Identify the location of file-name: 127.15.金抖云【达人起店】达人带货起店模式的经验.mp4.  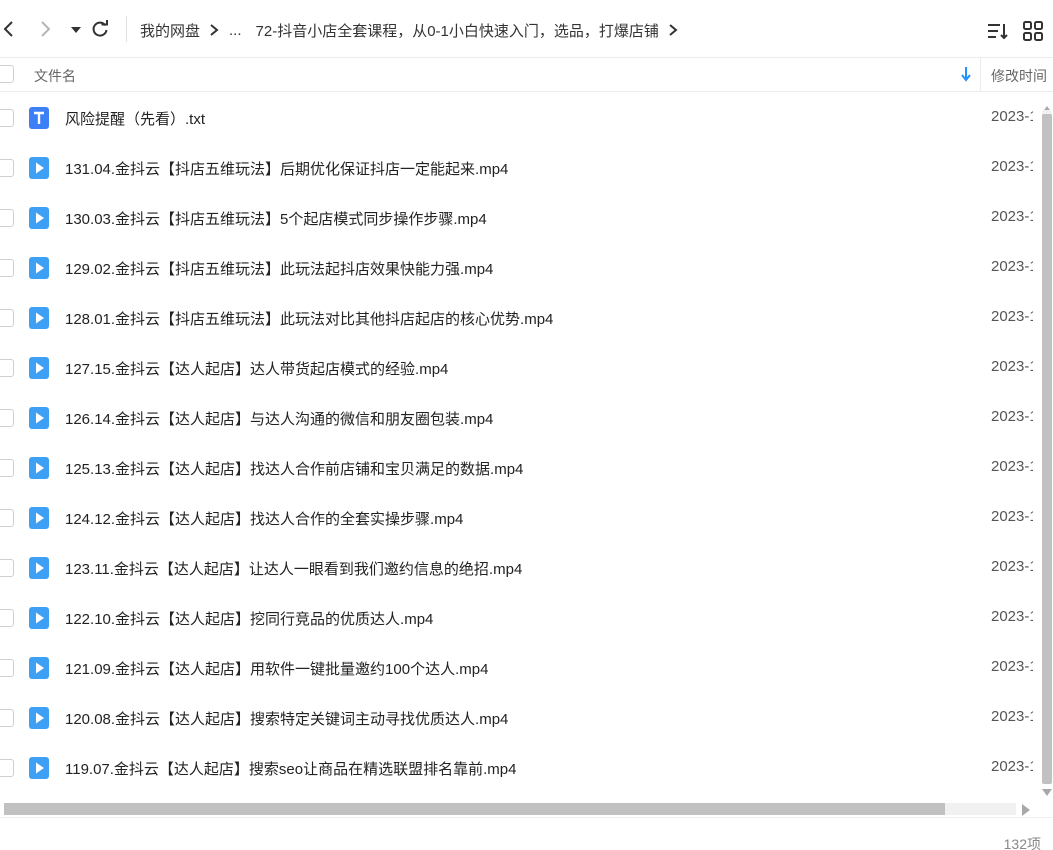
(256, 368).